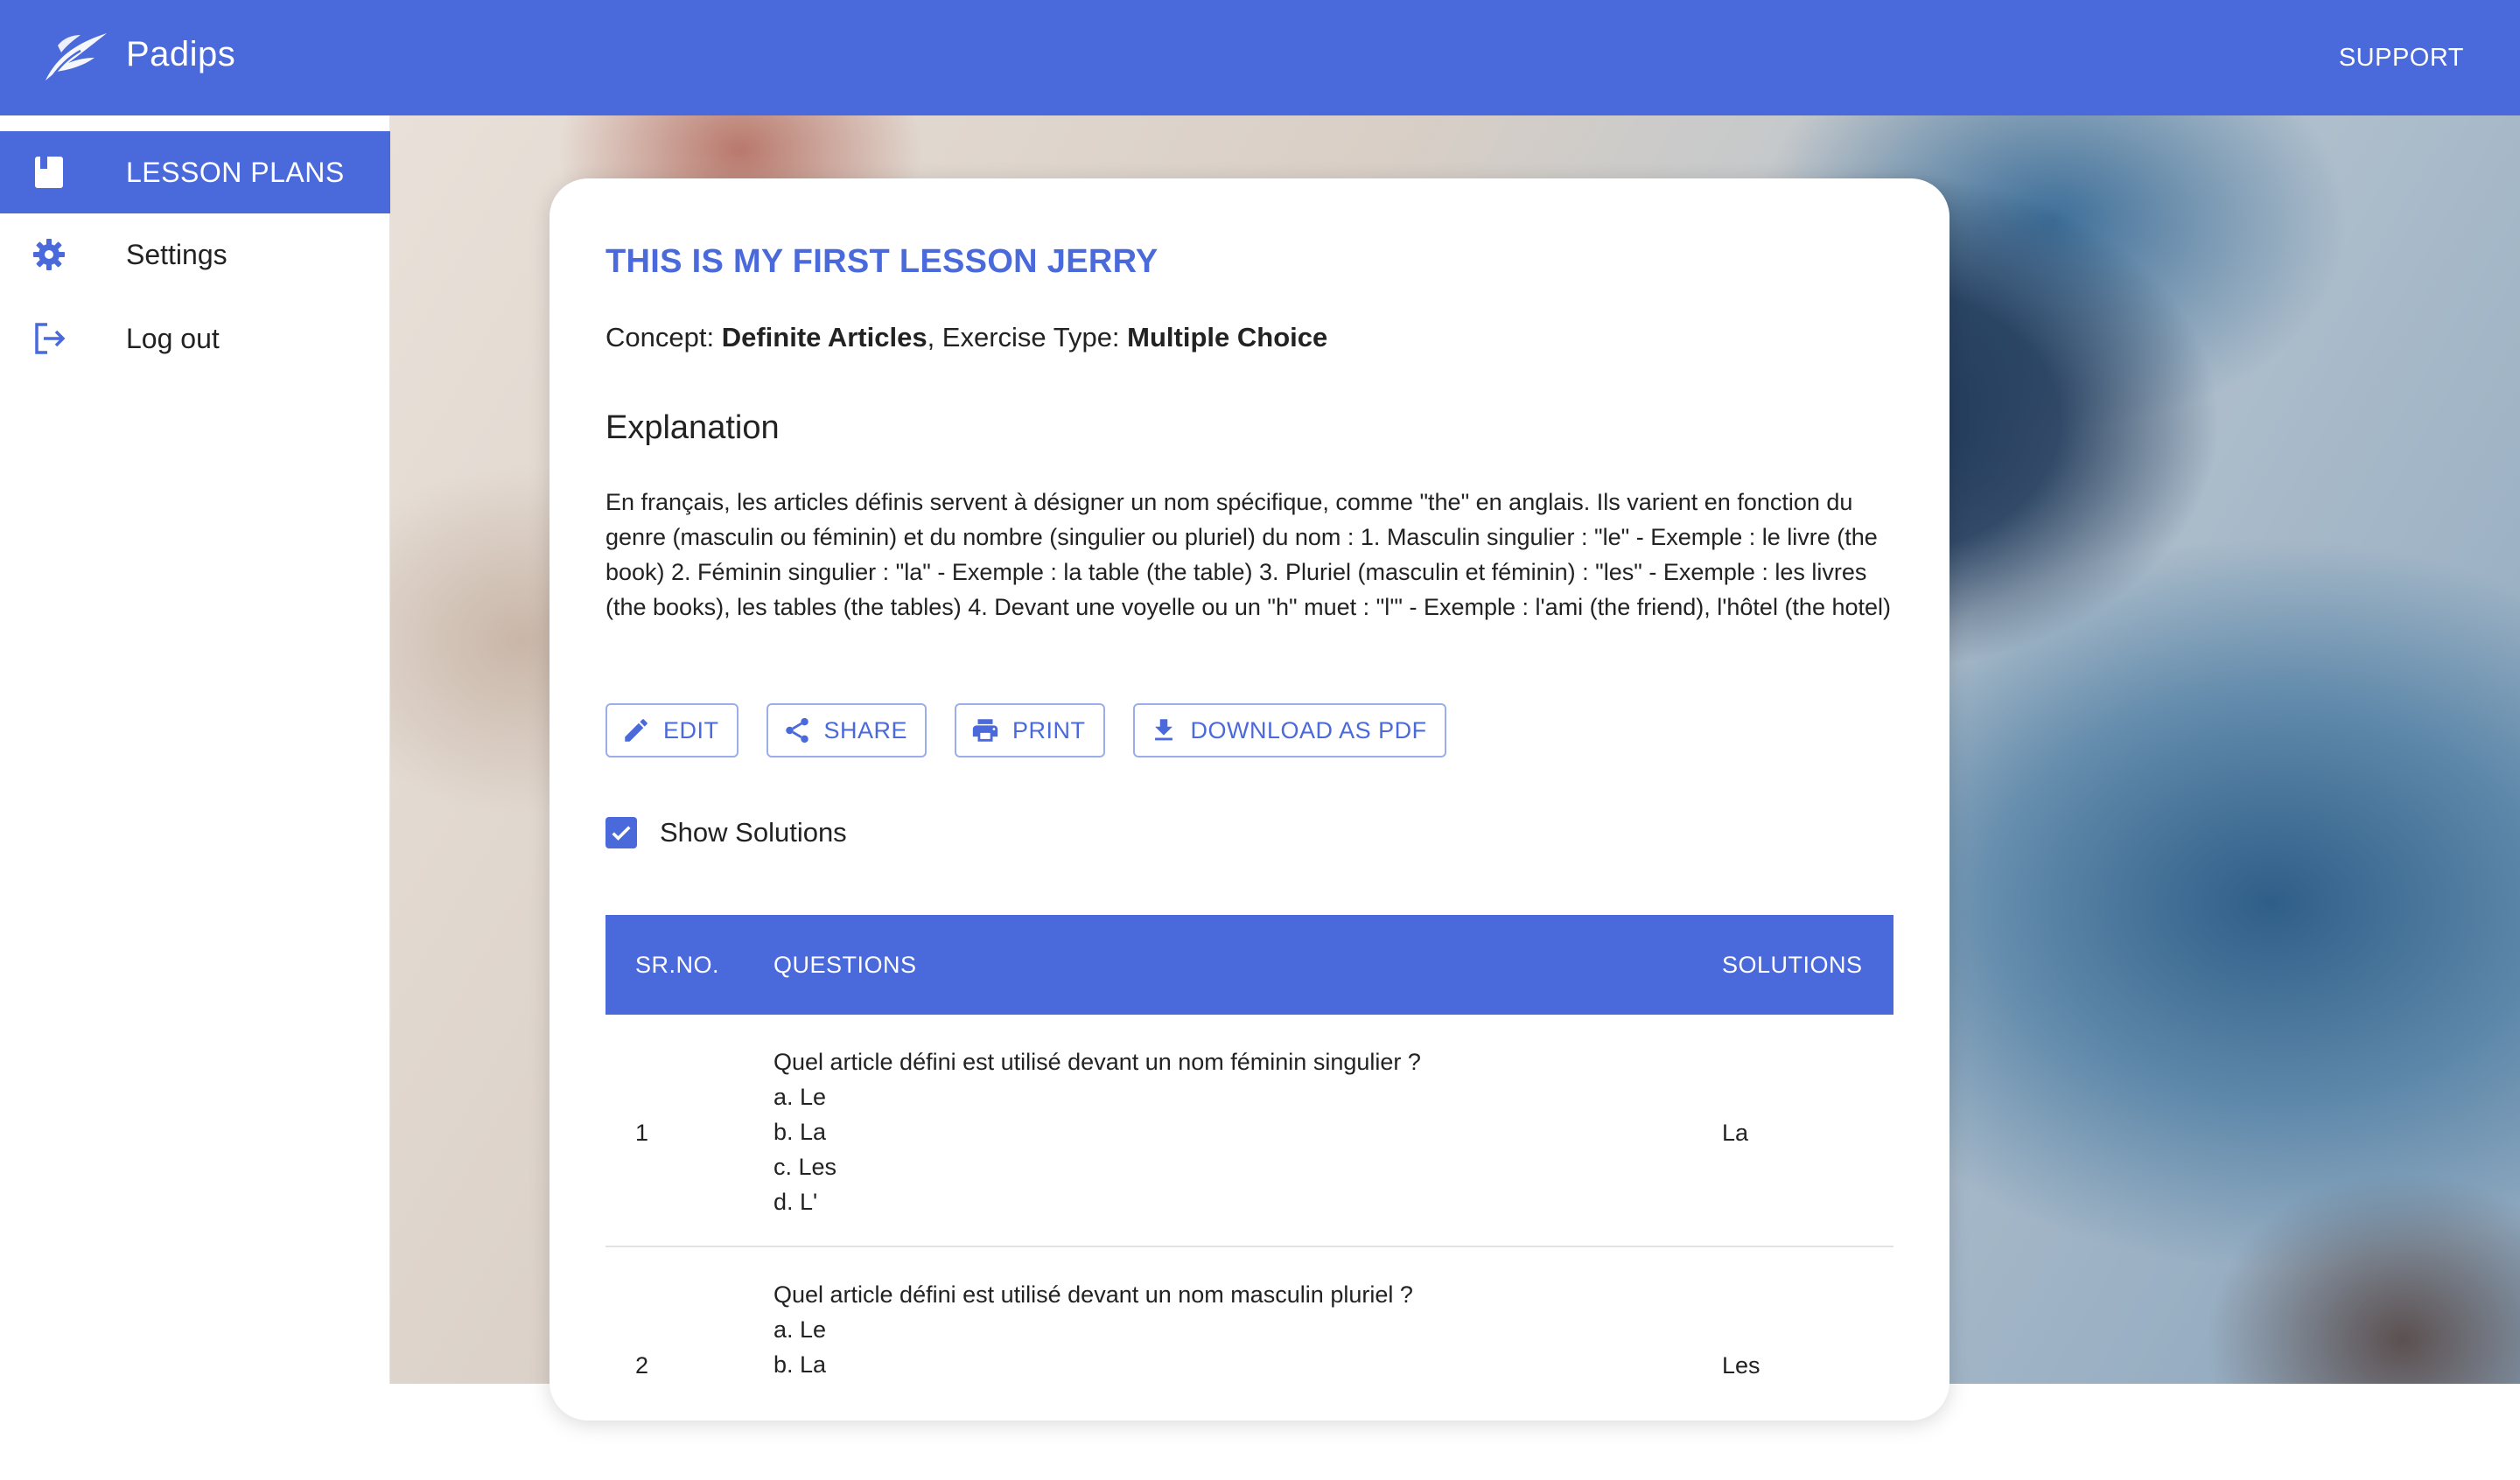 This screenshot has height=1480, width=2520. Describe the element at coordinates (1250, 965) in the screenshot. I see `table-header: SR.NO. QUESTIONS SOLUTIONS` at that location.